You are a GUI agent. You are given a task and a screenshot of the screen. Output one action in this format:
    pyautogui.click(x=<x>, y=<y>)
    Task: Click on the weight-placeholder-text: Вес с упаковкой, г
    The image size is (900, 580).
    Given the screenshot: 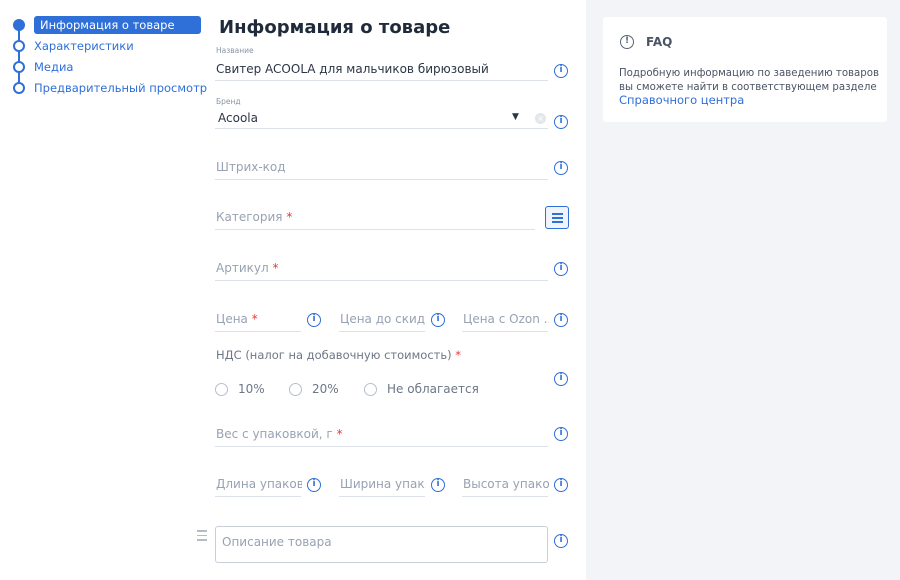 What is the action you would take?
    pyautogui.click(x=274, y=434)
    